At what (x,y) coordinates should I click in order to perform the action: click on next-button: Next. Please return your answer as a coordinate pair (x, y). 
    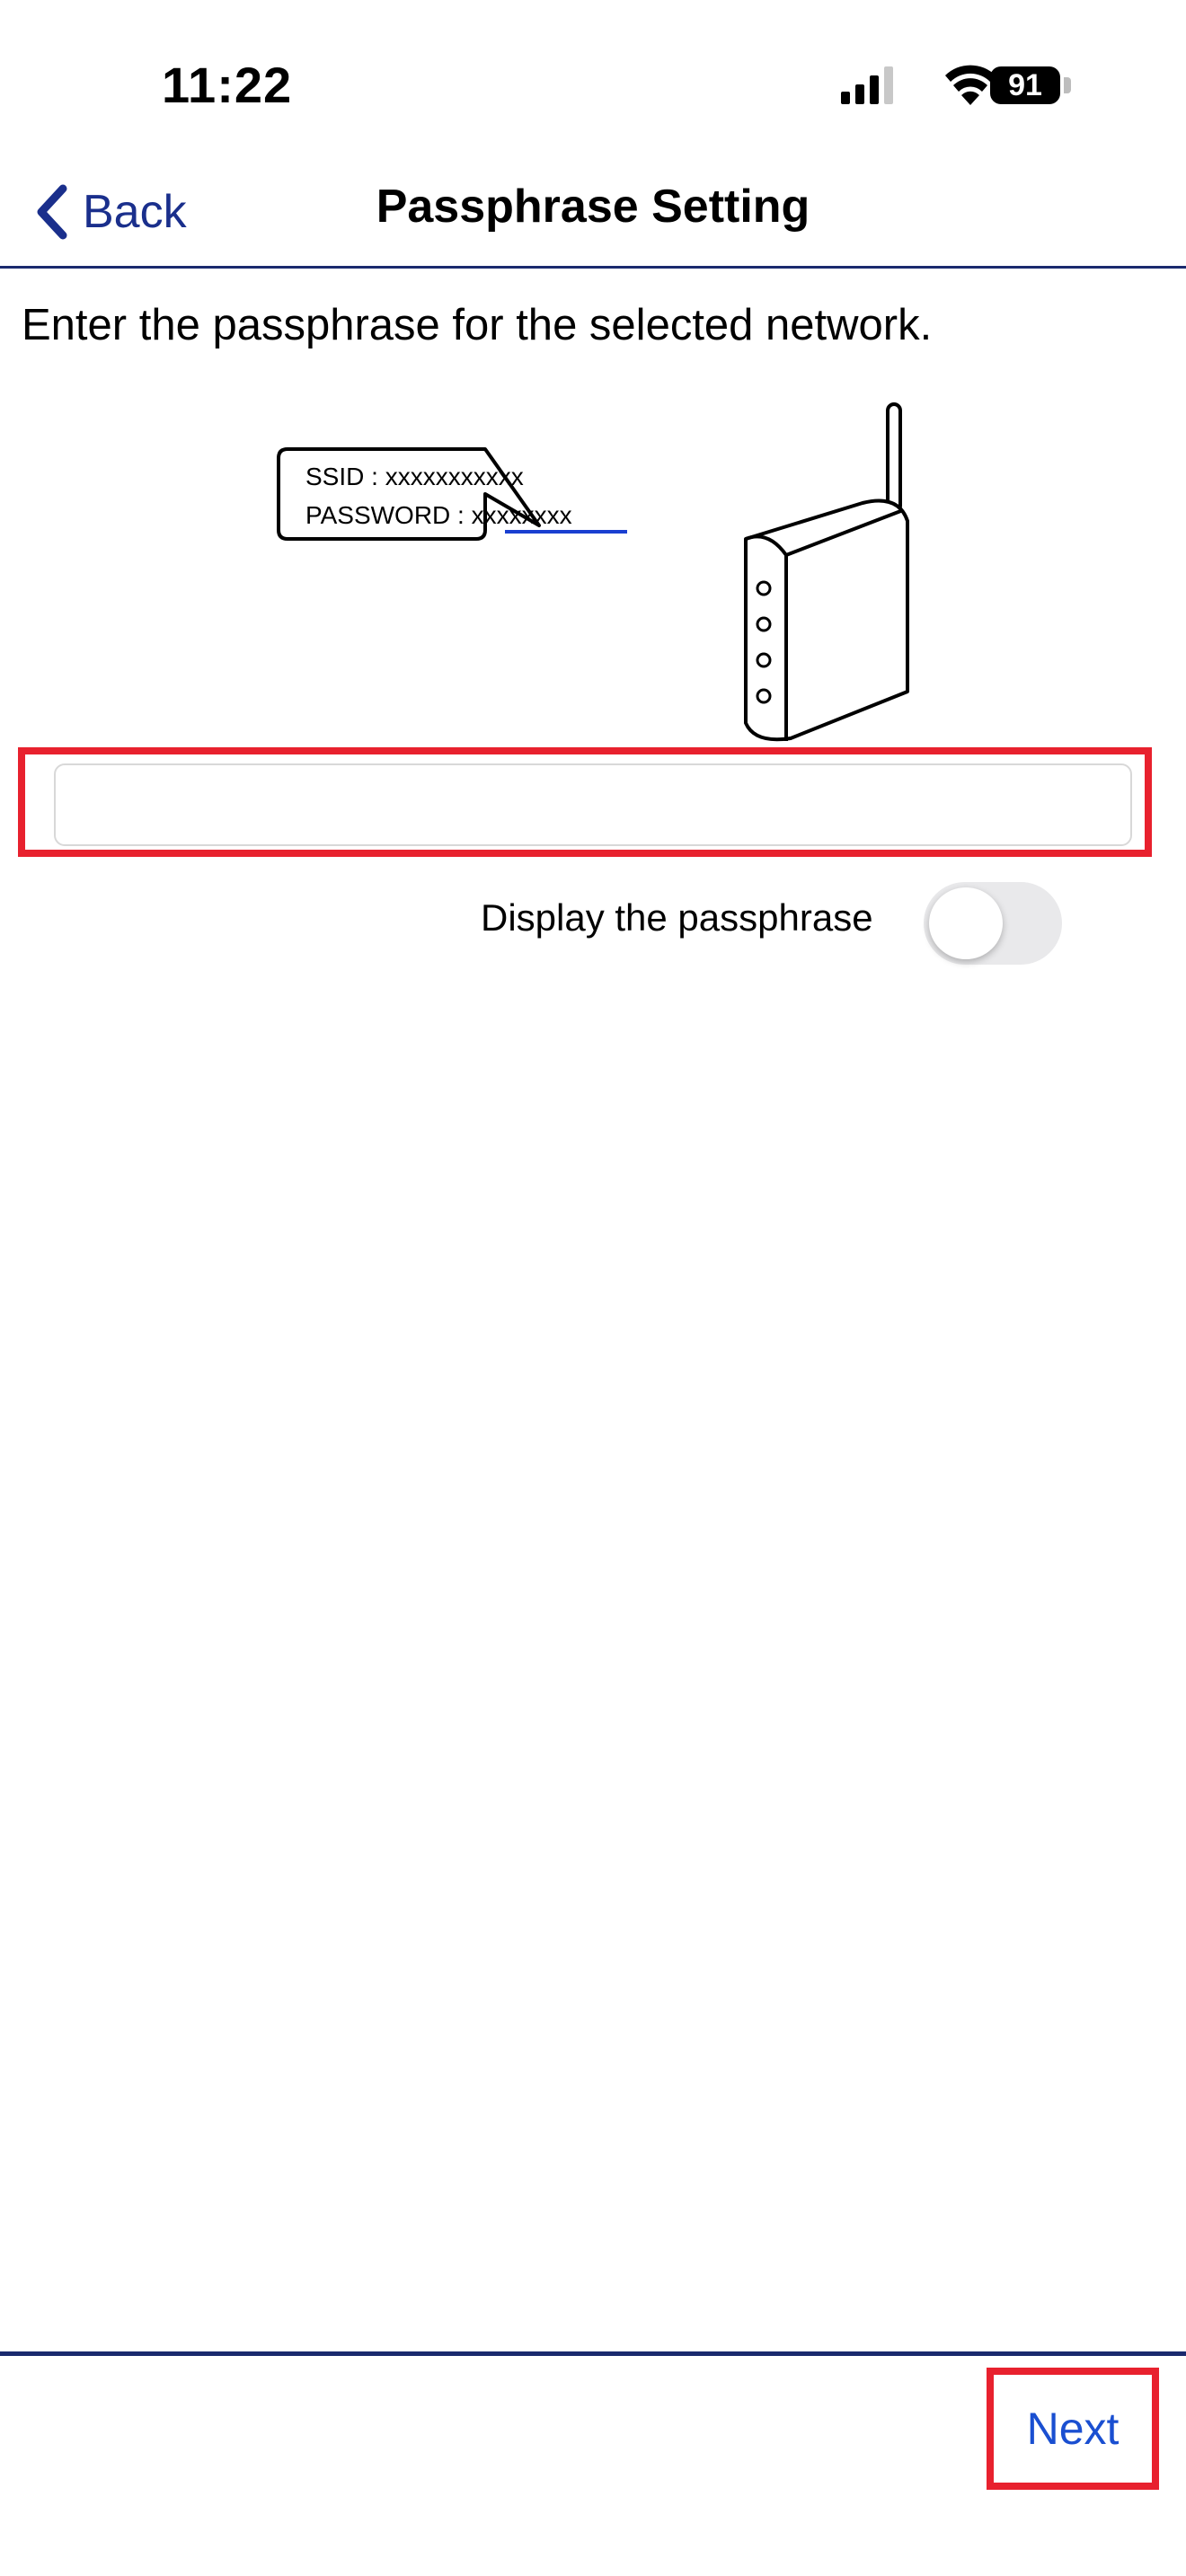
    Looking at the image, I should click on (1073, 2429).